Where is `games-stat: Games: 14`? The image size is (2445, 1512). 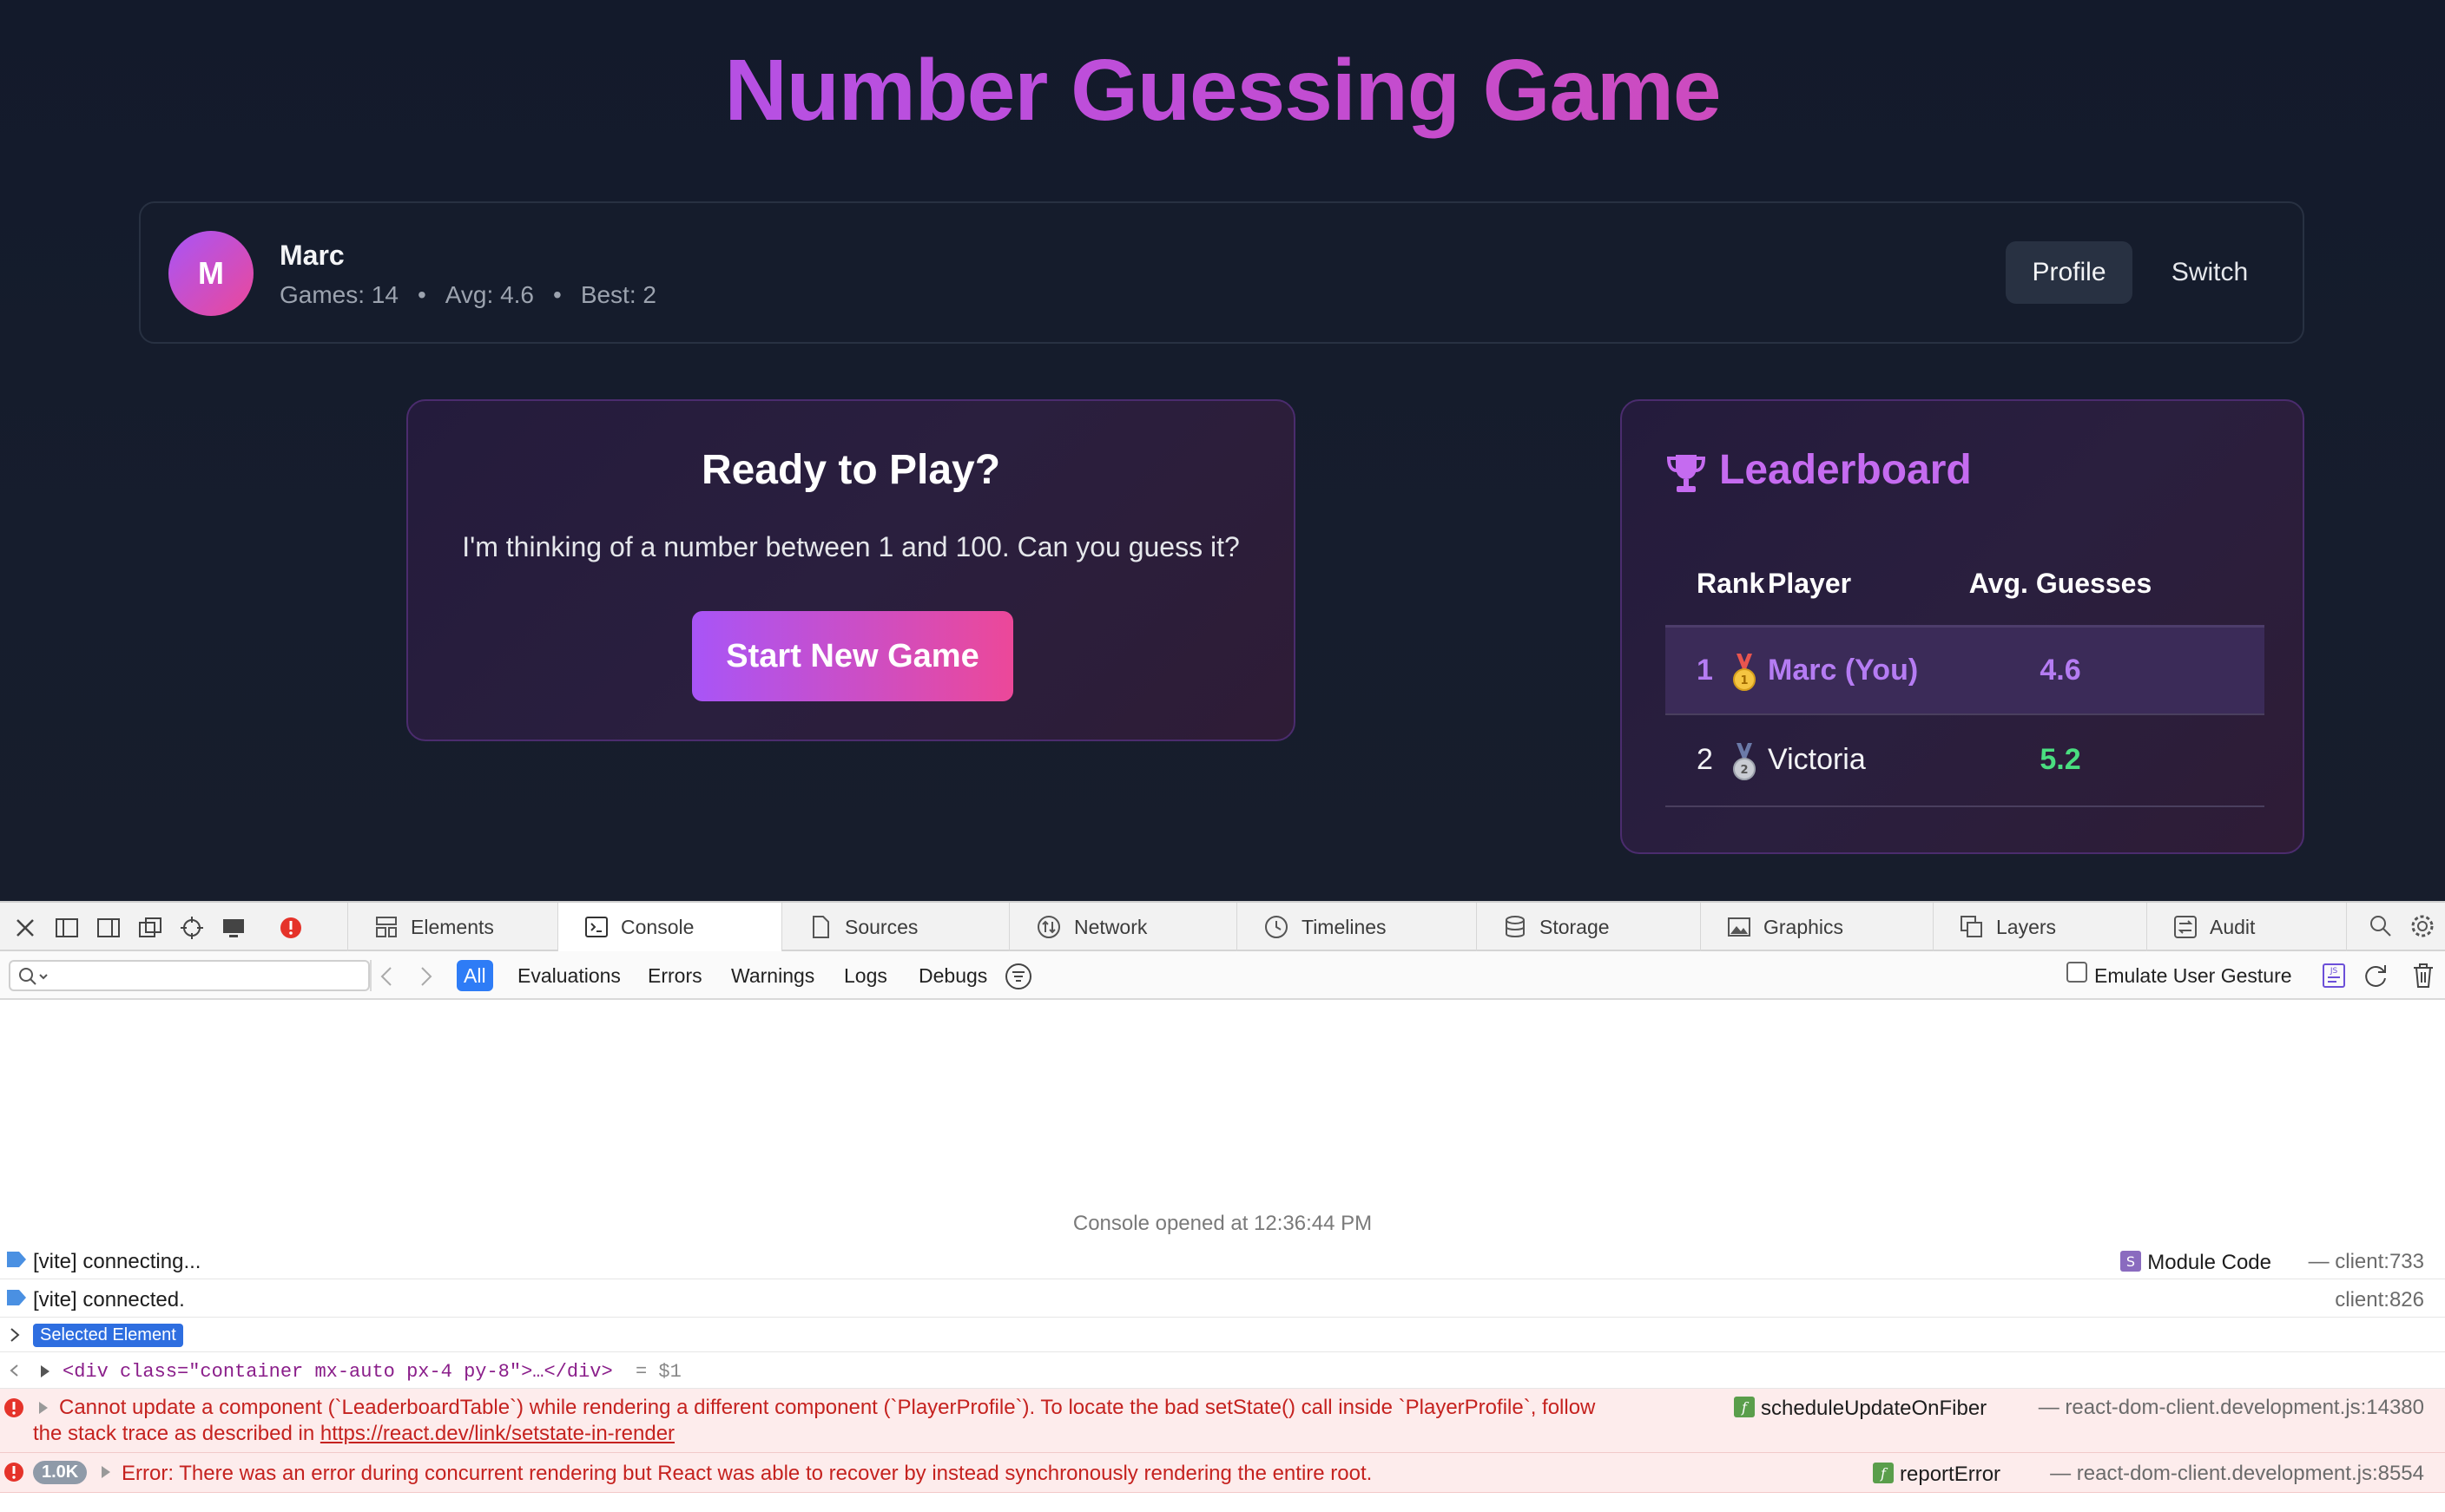 games-stat: Games: 14 is located at coordinates (340, 294).